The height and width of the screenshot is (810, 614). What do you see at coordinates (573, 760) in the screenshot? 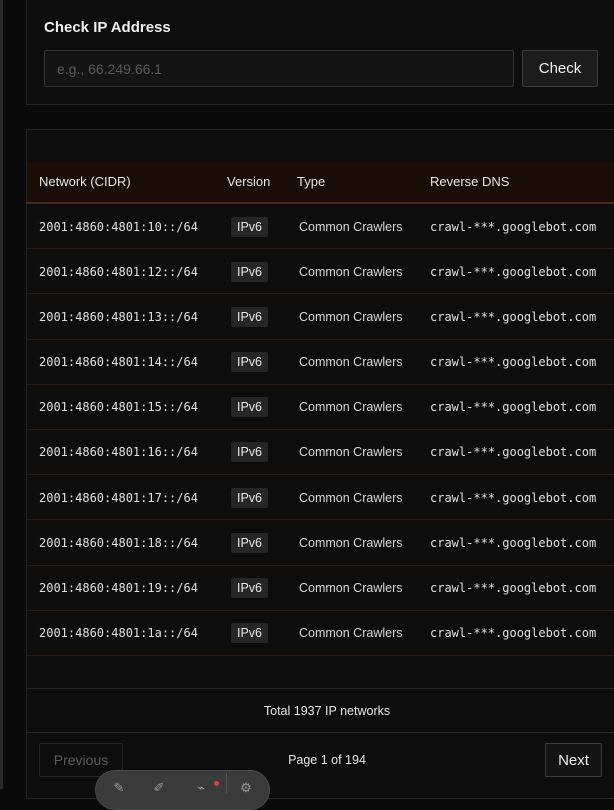
I see `next-page-button: Next` at bounding box center [573, 760].